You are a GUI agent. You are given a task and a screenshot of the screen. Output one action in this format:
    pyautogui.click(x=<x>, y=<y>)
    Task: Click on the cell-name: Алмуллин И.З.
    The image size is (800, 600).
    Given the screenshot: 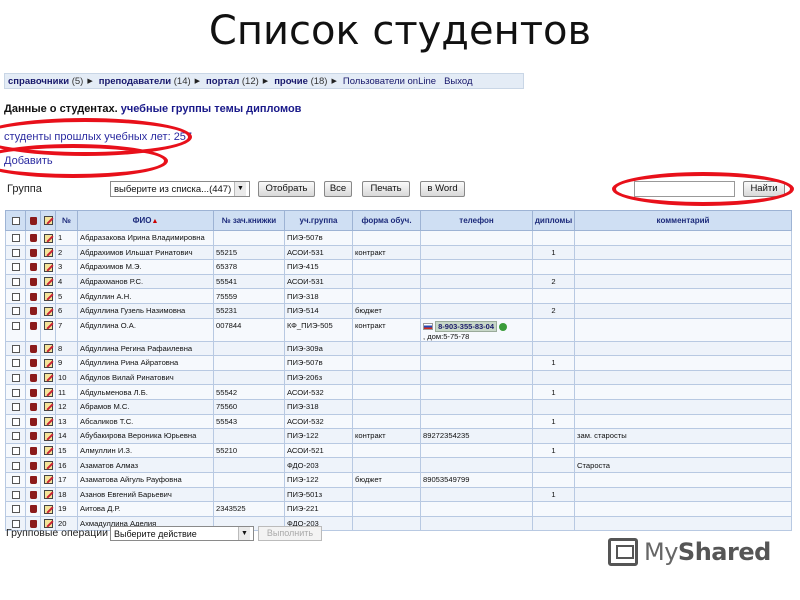 What is the action you would take?
    pyautogui.click(x=145, y=450)
    